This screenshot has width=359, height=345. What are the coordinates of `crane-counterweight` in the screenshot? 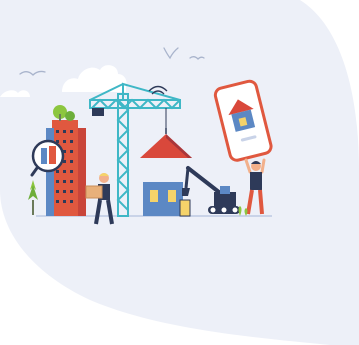 It's located at (98, 112).